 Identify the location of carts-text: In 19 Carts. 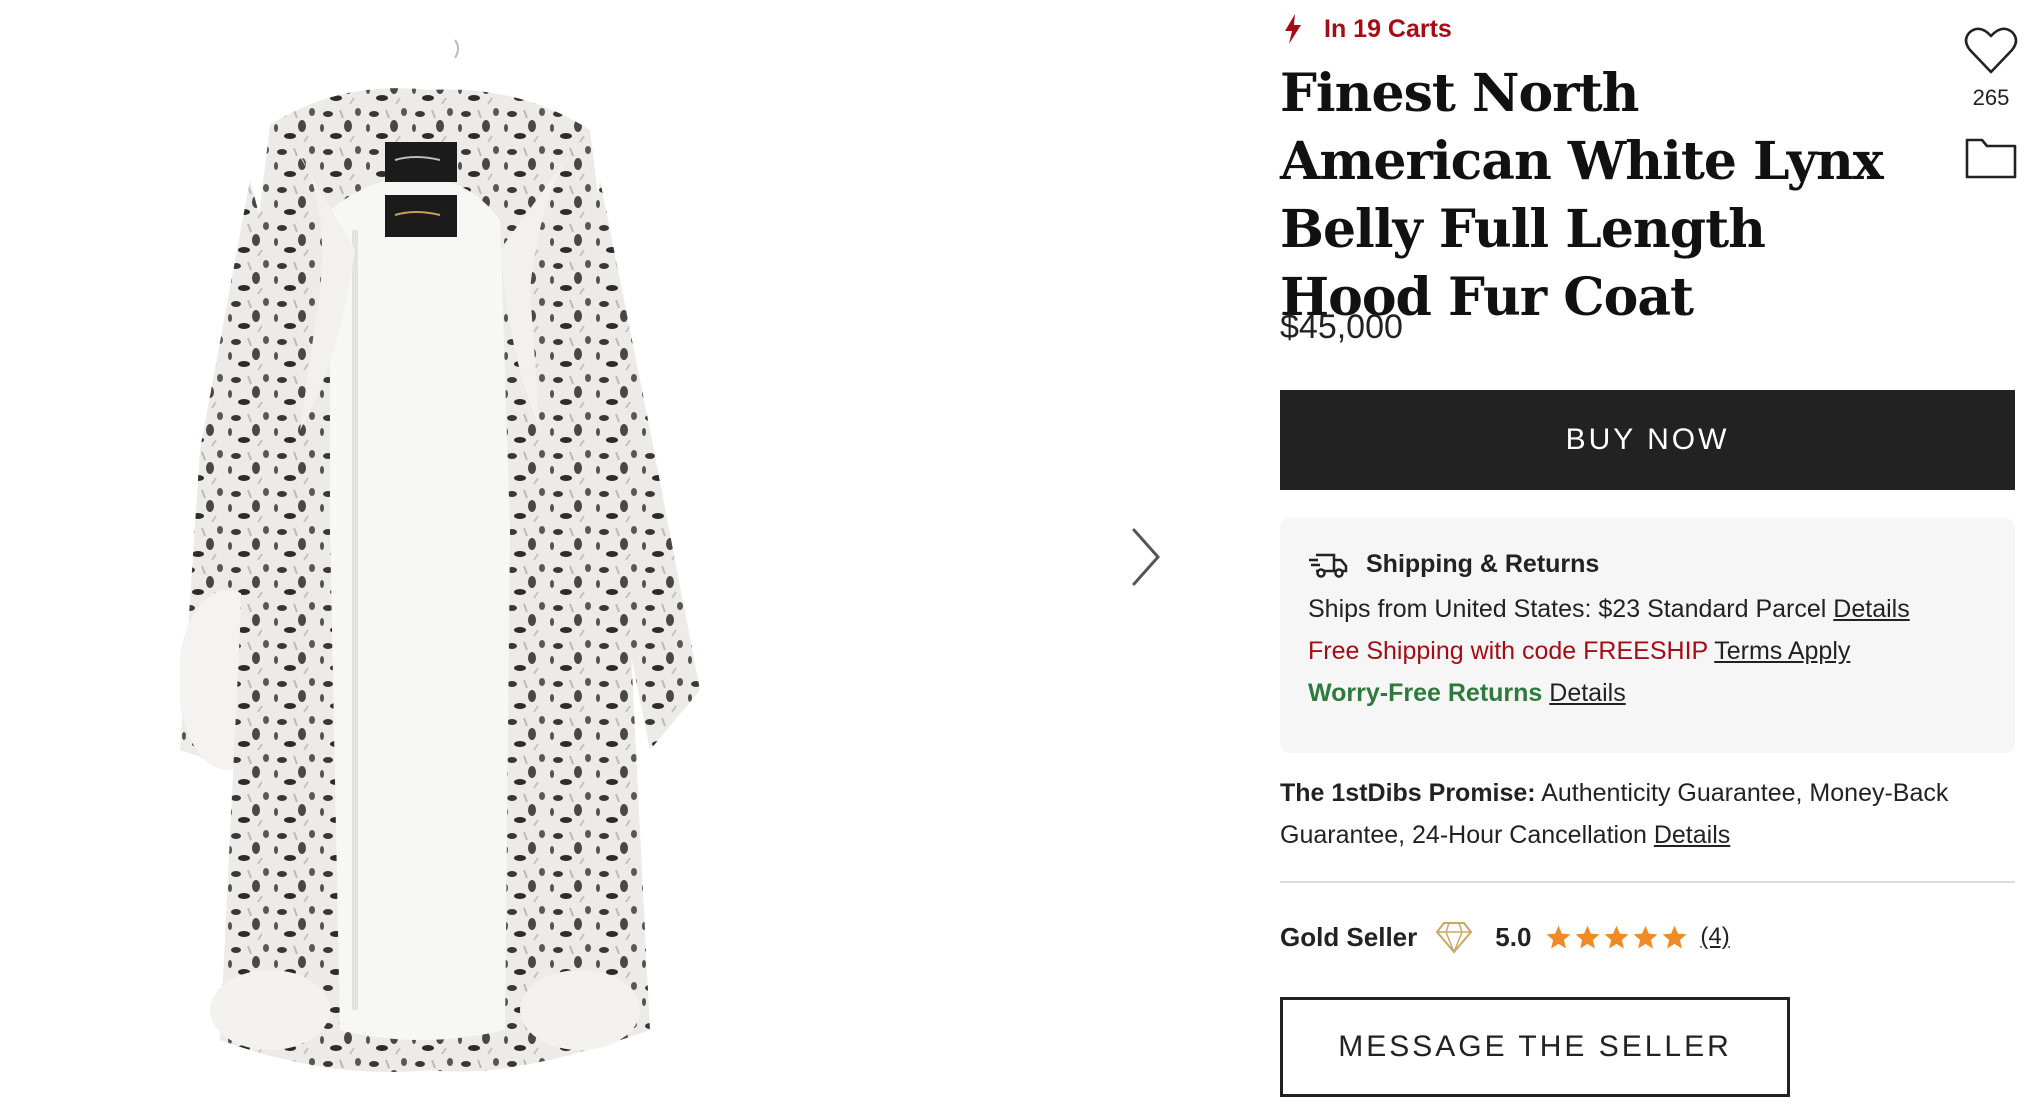
(1388, 28).